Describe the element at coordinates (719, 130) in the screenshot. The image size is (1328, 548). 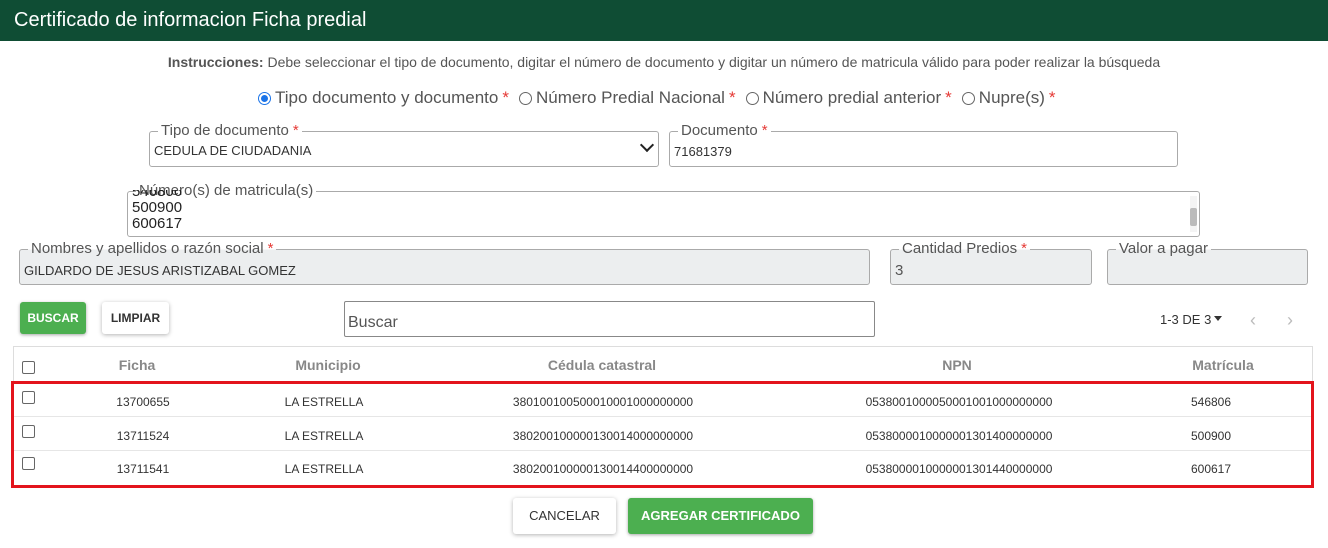
I see `field-label: Documento` at that location.